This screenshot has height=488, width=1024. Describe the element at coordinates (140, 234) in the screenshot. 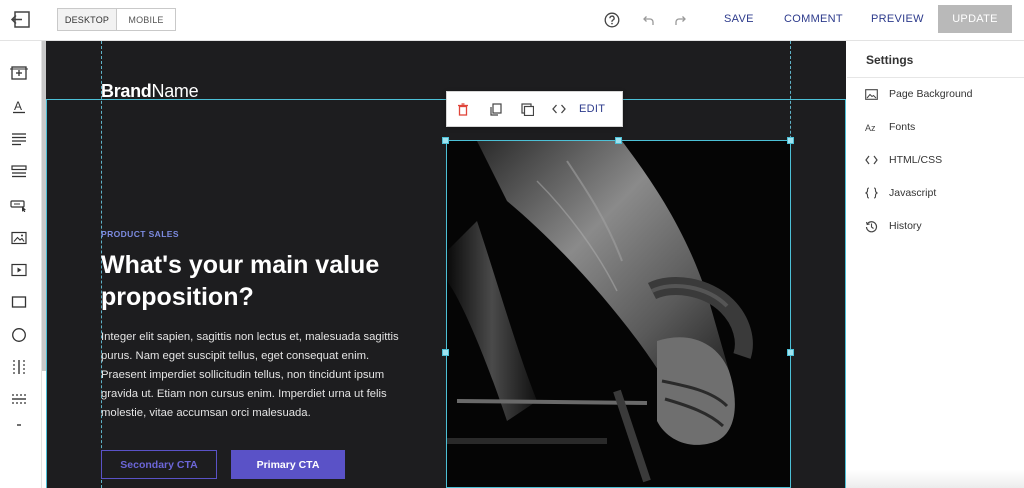

I see `eyebrow-text: PRODUCT SALES` at that location.